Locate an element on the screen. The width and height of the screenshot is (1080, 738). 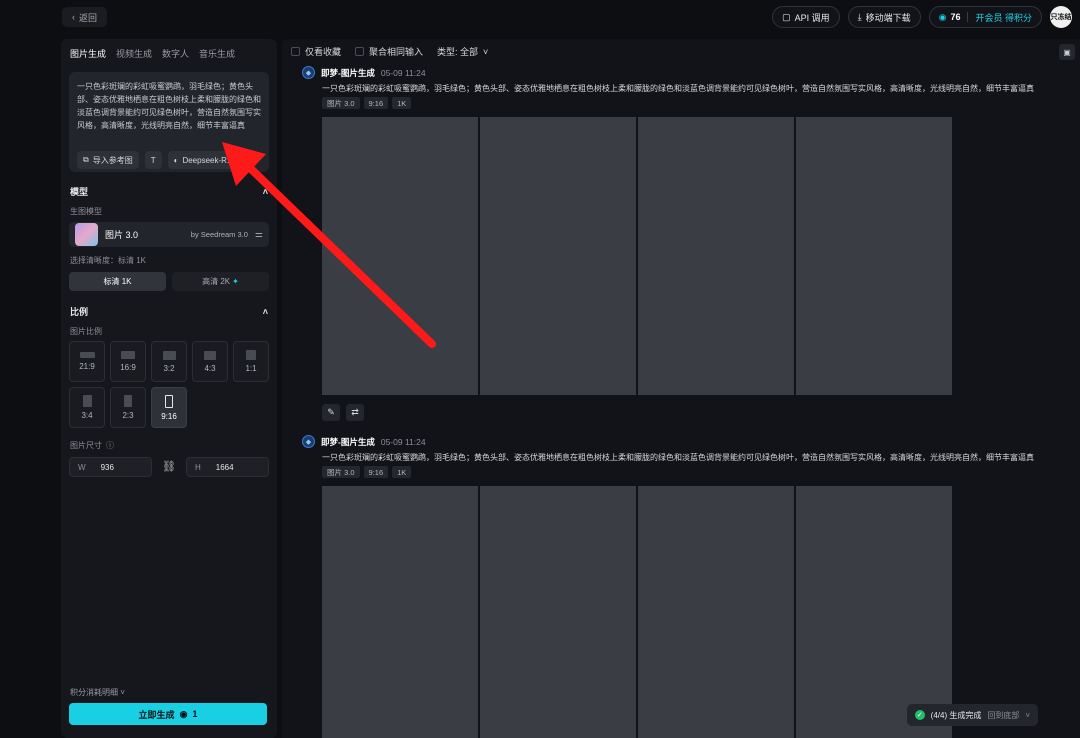
deepseek-button: ◐ Deepseek-R1 is located at coordinates (202, 160).